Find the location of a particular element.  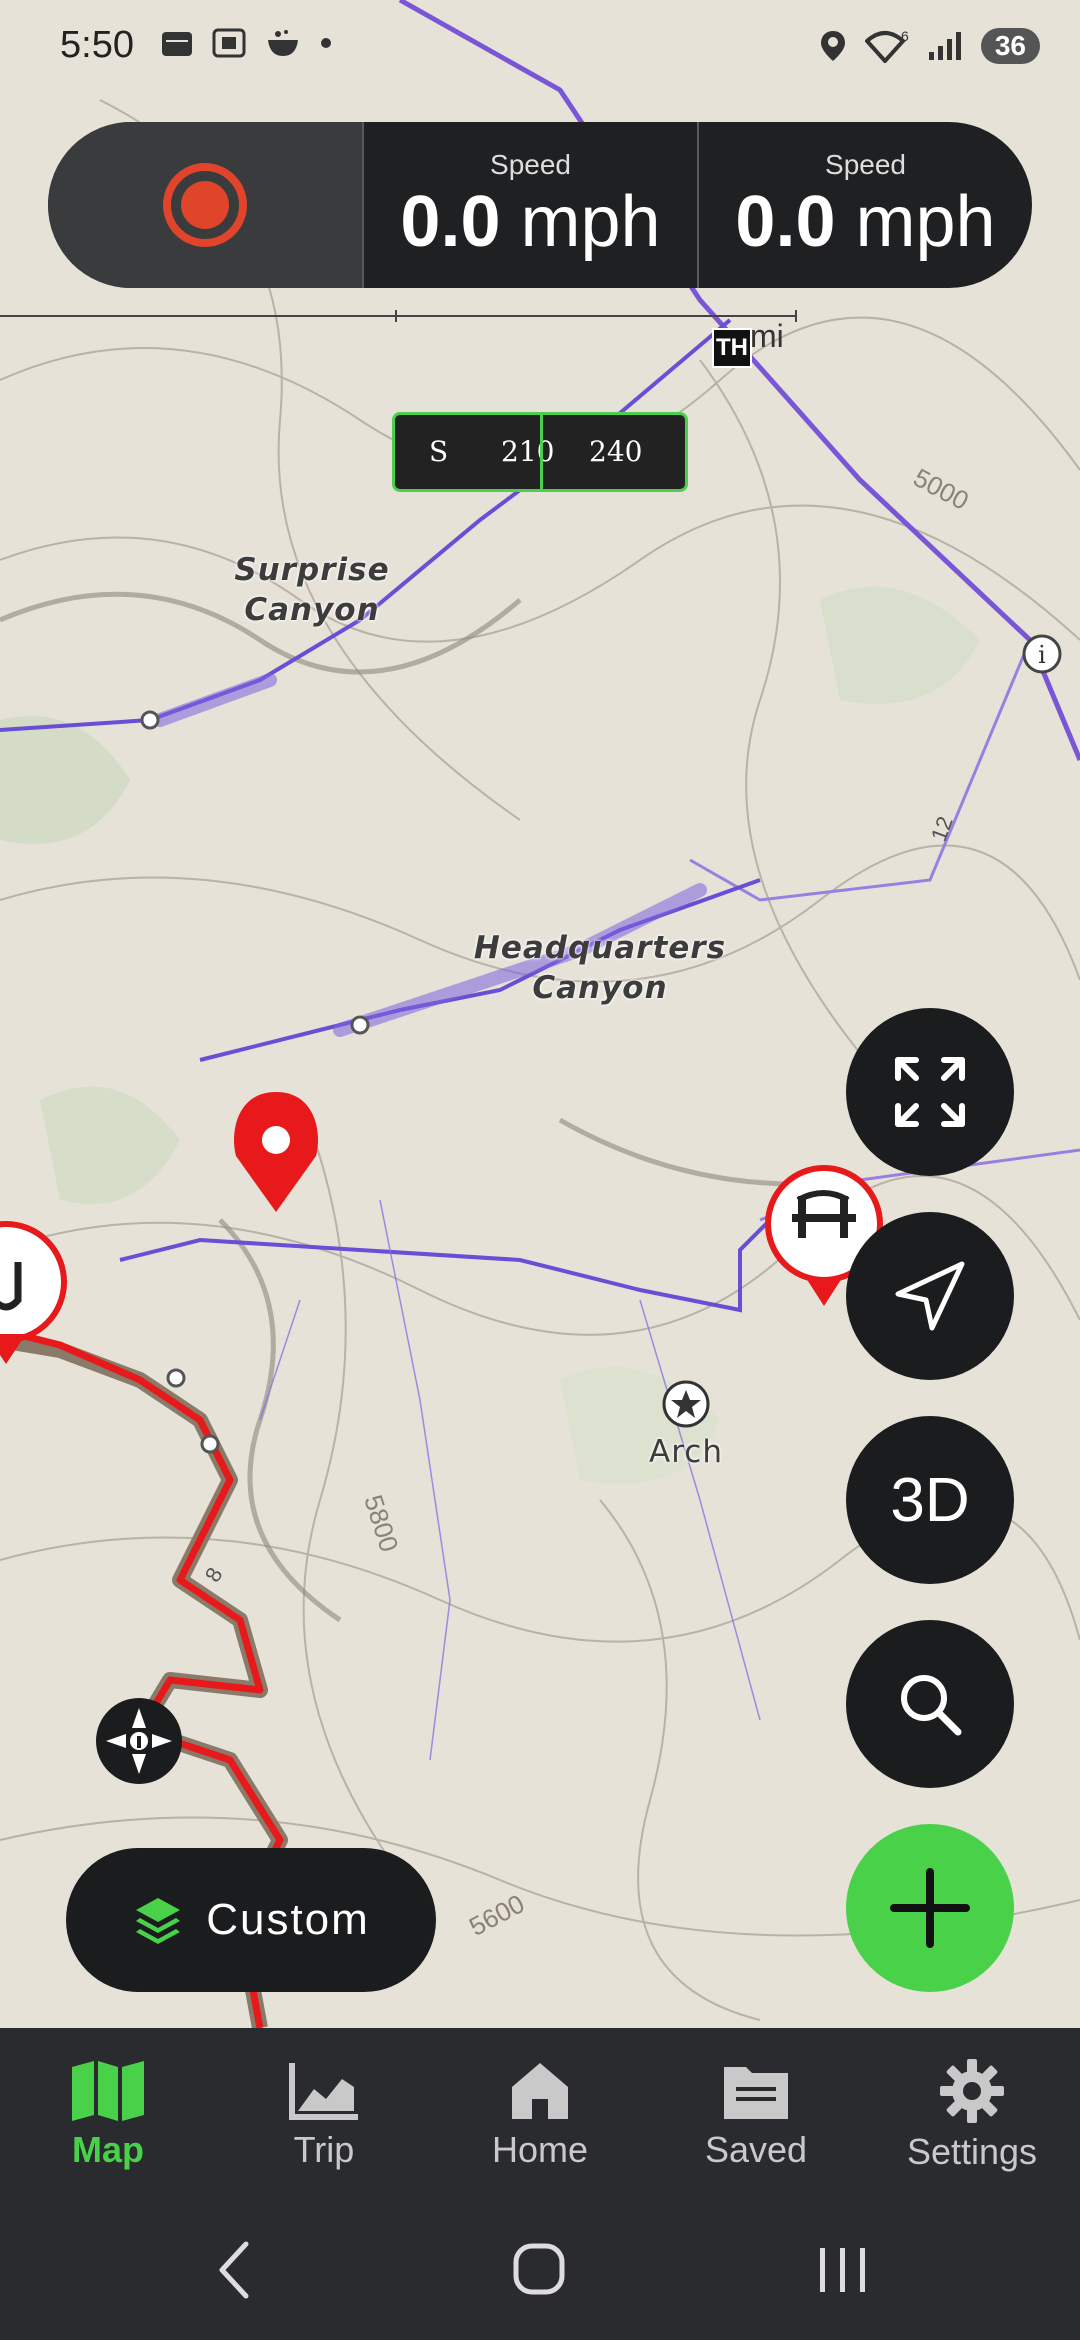

nav-label-saved: Saved is located at coordinates (756, 2149).